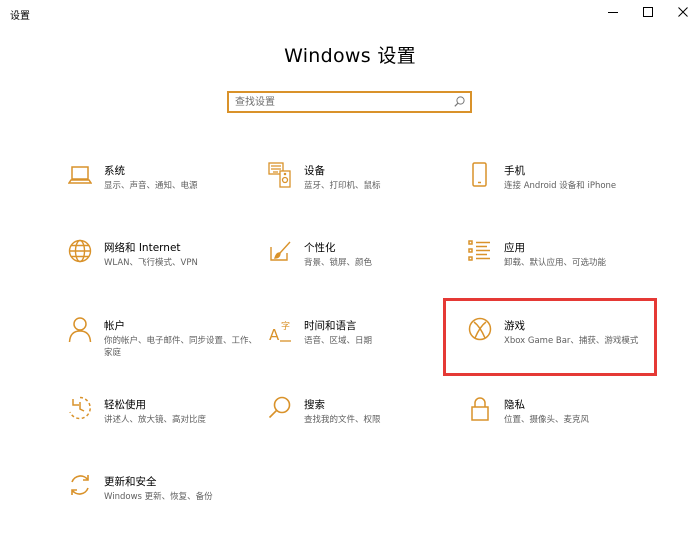 Image resolution: width=700 pixels, height=533 pixels. What do you see at coordinates (342, 420) in the screenshot?
I see `category-description: 查找我的文件、权限` at bounding box center [342, 420].